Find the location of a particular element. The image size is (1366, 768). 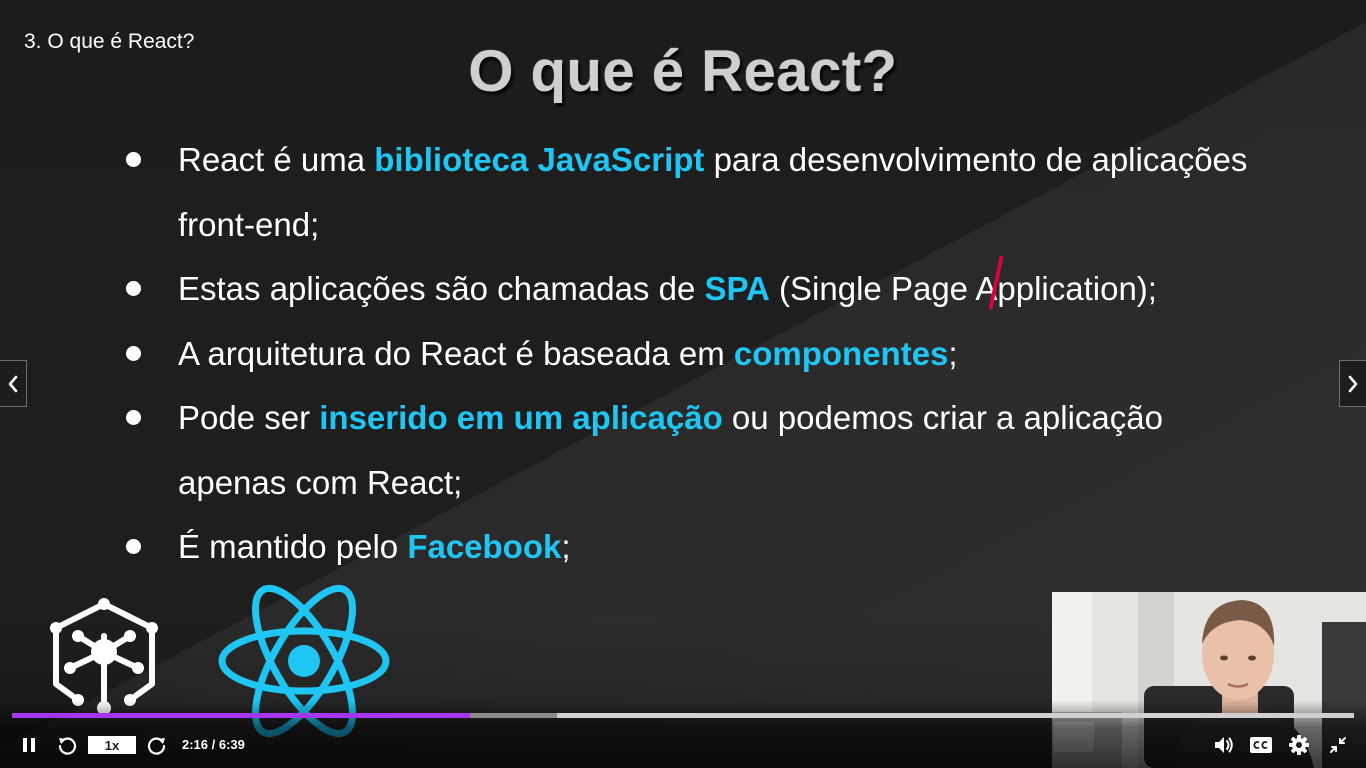

bullet-line: É mantido pelo Facebook; is located at coordinates (749, 547).